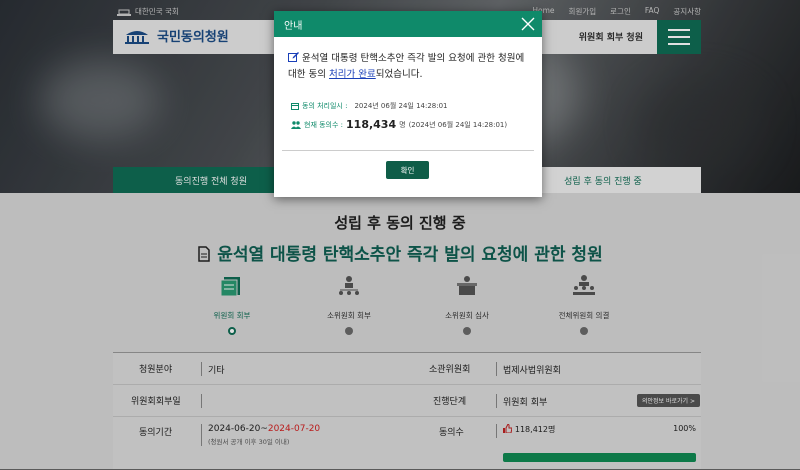 The image size is (800, 470). Describe the element at coordinates (399, 74) in the screenshot. I see `msg-part2: 되었습니다.` at that location.